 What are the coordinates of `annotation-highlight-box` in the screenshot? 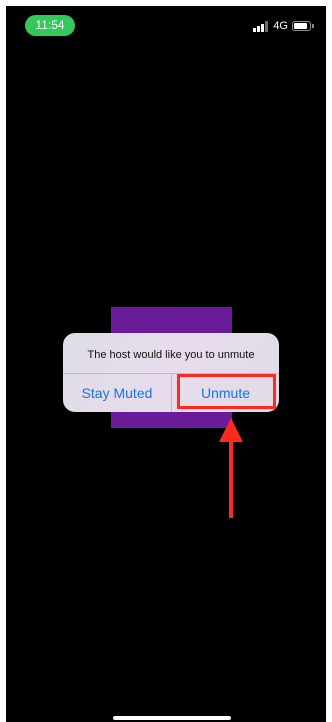 It's located at (226, 391).